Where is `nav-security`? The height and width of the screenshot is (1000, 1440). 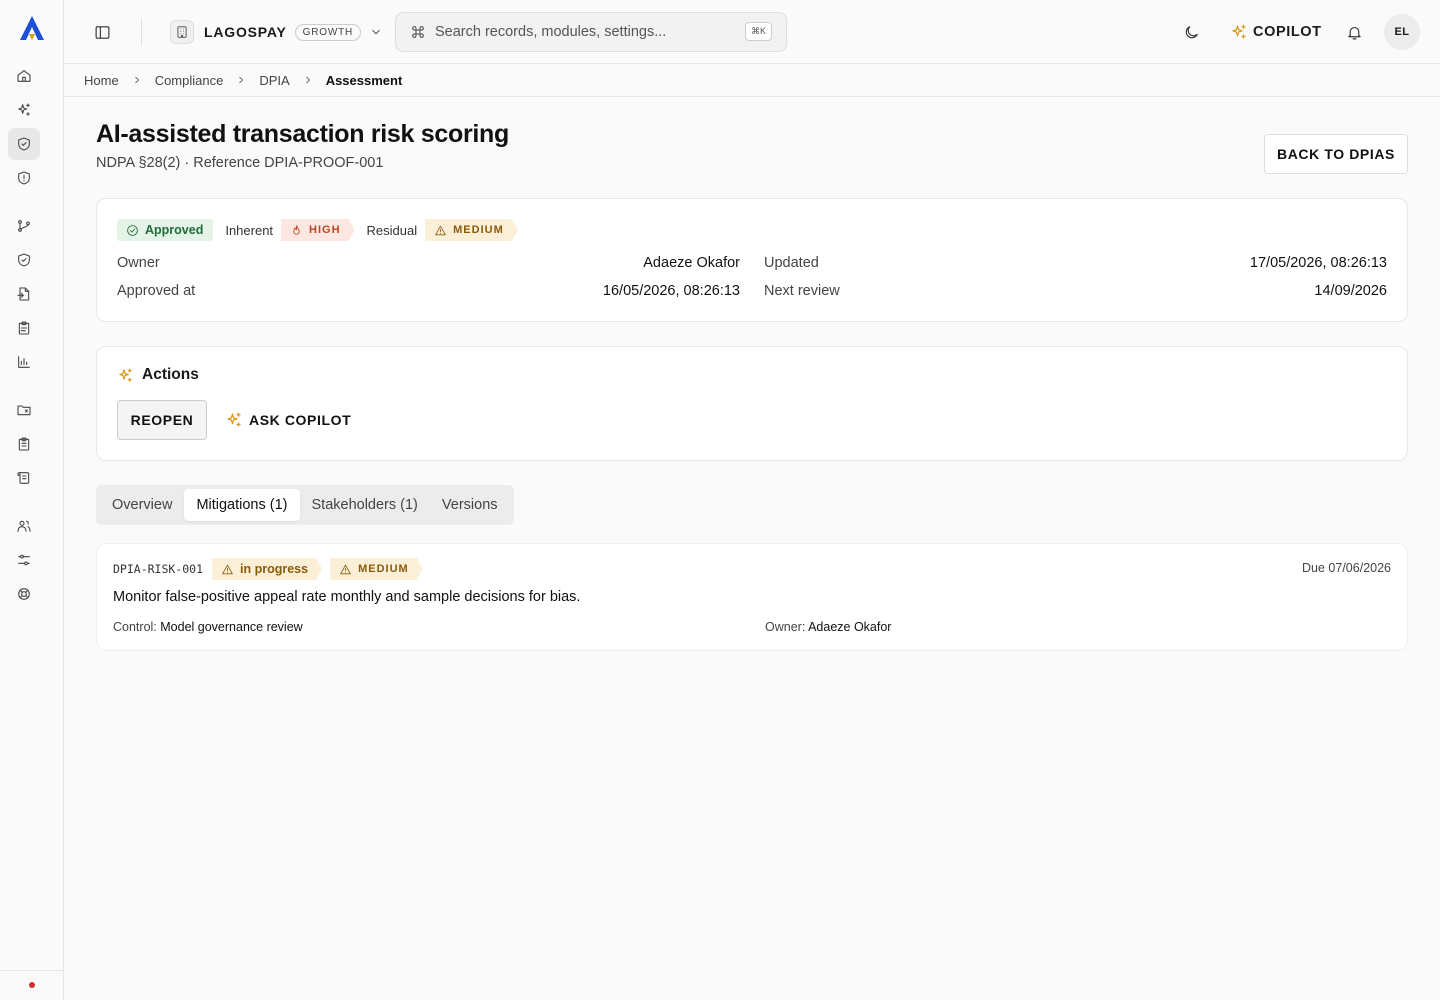
nav-security is located at coordinates (24, 178).